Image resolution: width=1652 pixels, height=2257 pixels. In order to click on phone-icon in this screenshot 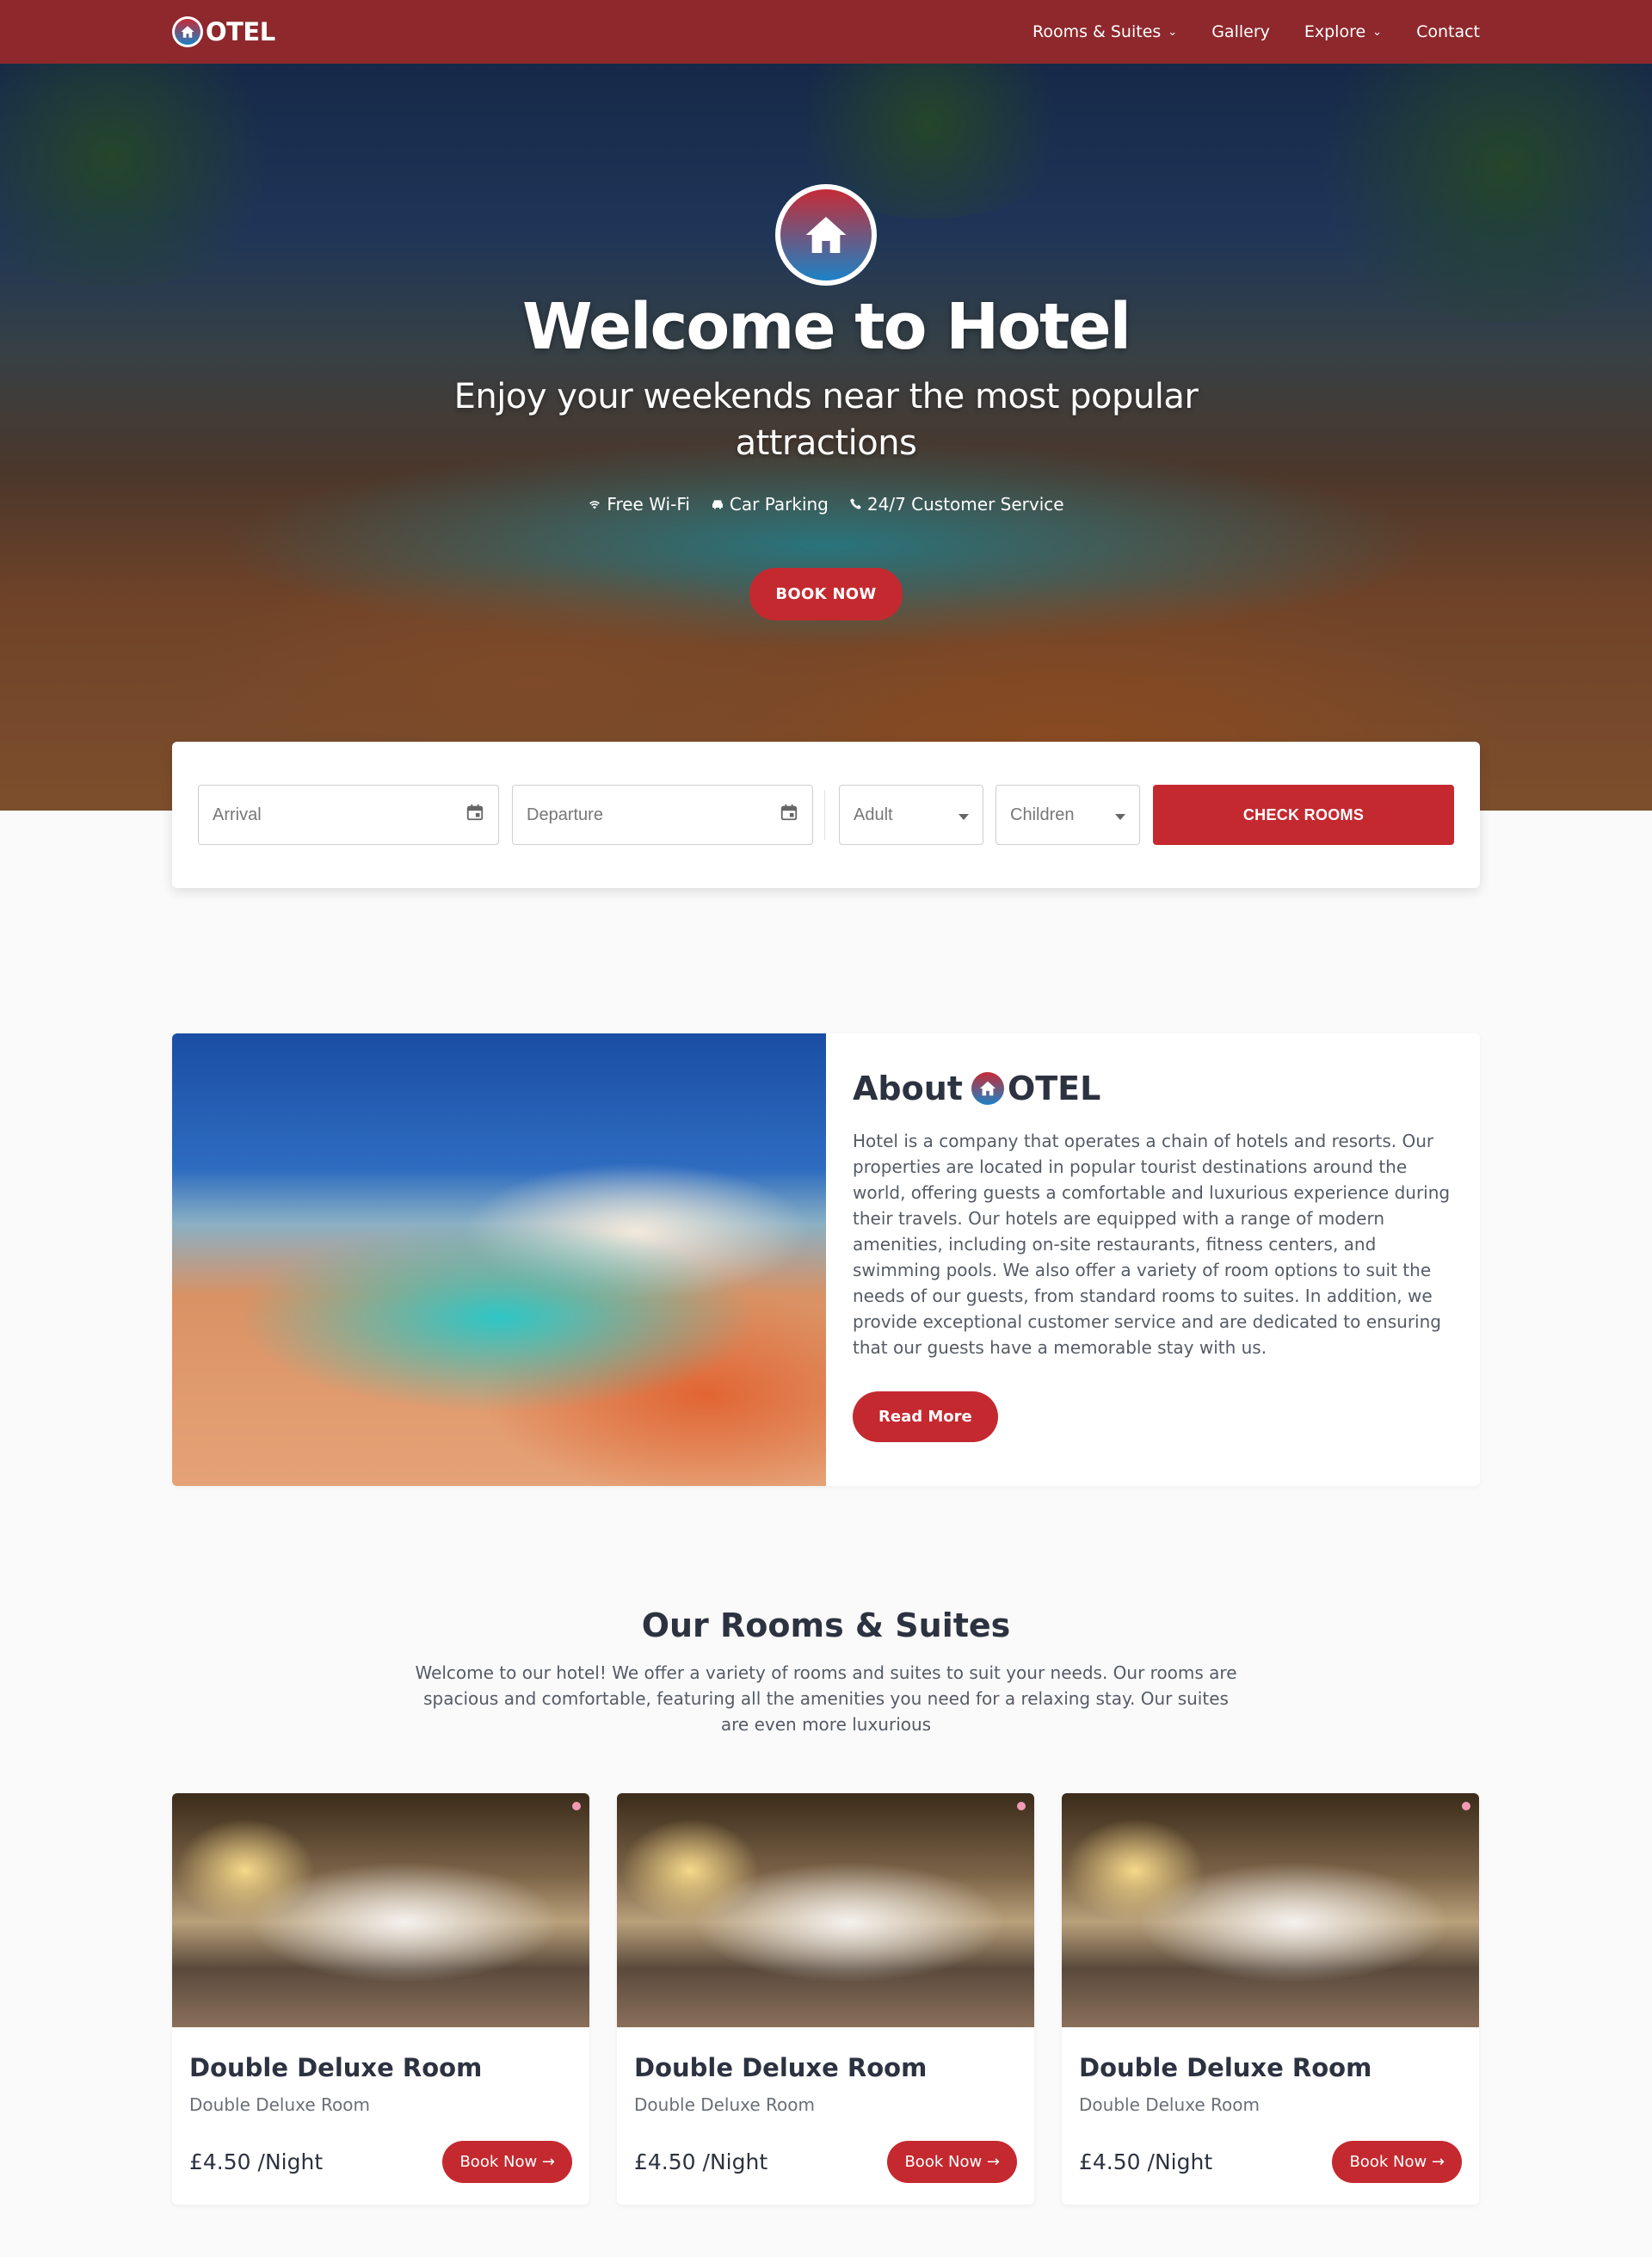, I will do `click(855, 503)`.